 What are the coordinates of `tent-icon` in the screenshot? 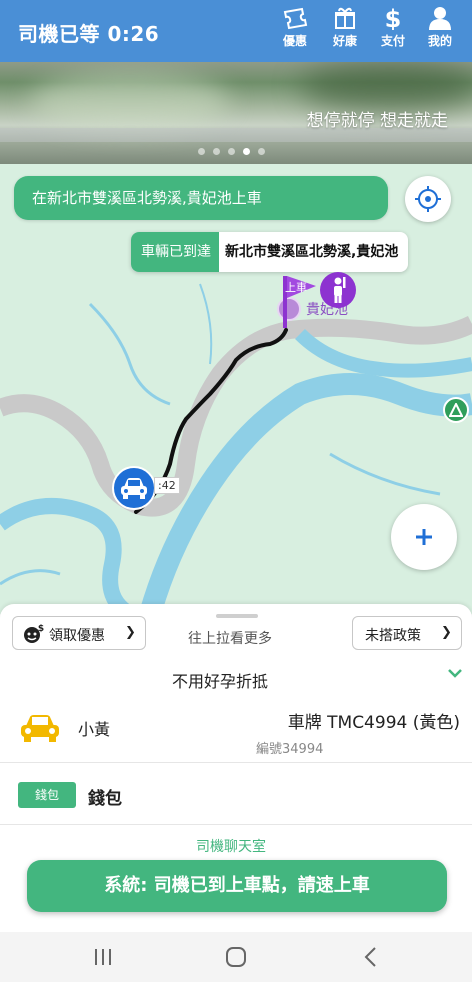 It's located at (456, 410).